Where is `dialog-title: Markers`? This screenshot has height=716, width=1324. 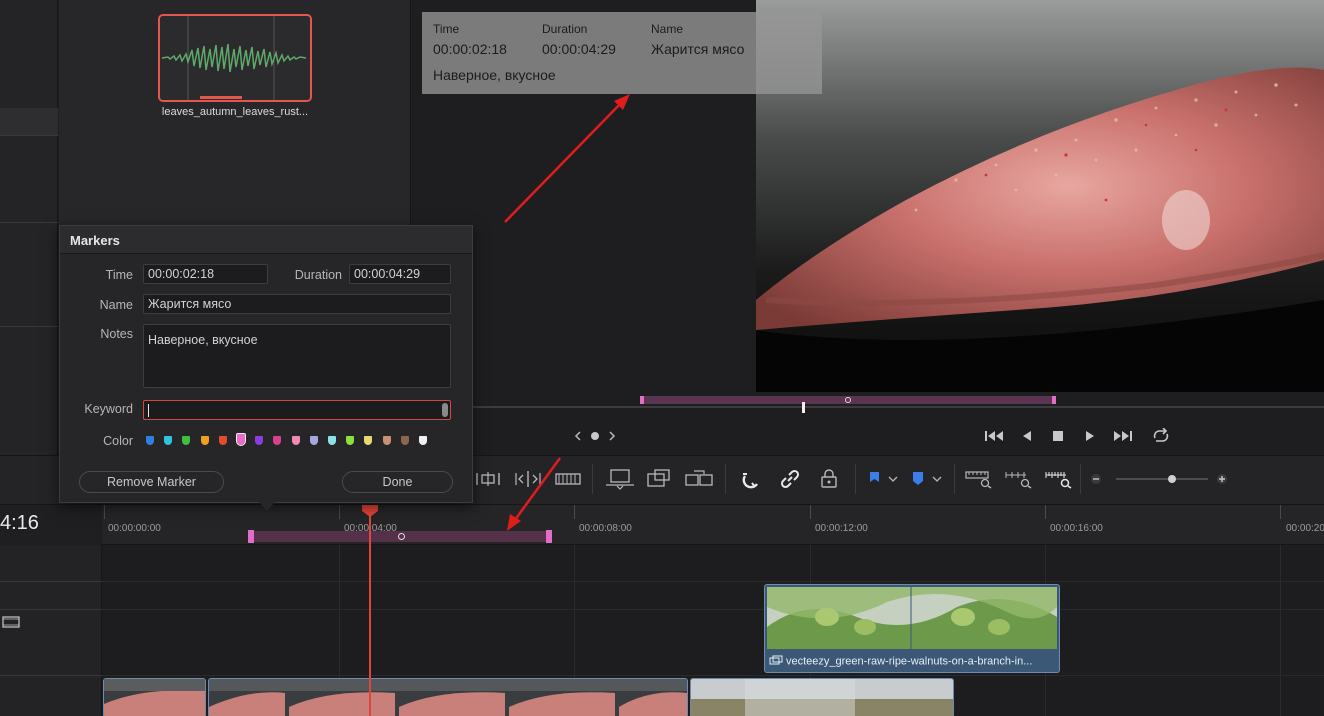 dialog-title: Markers is located at coordinates (266, 240).